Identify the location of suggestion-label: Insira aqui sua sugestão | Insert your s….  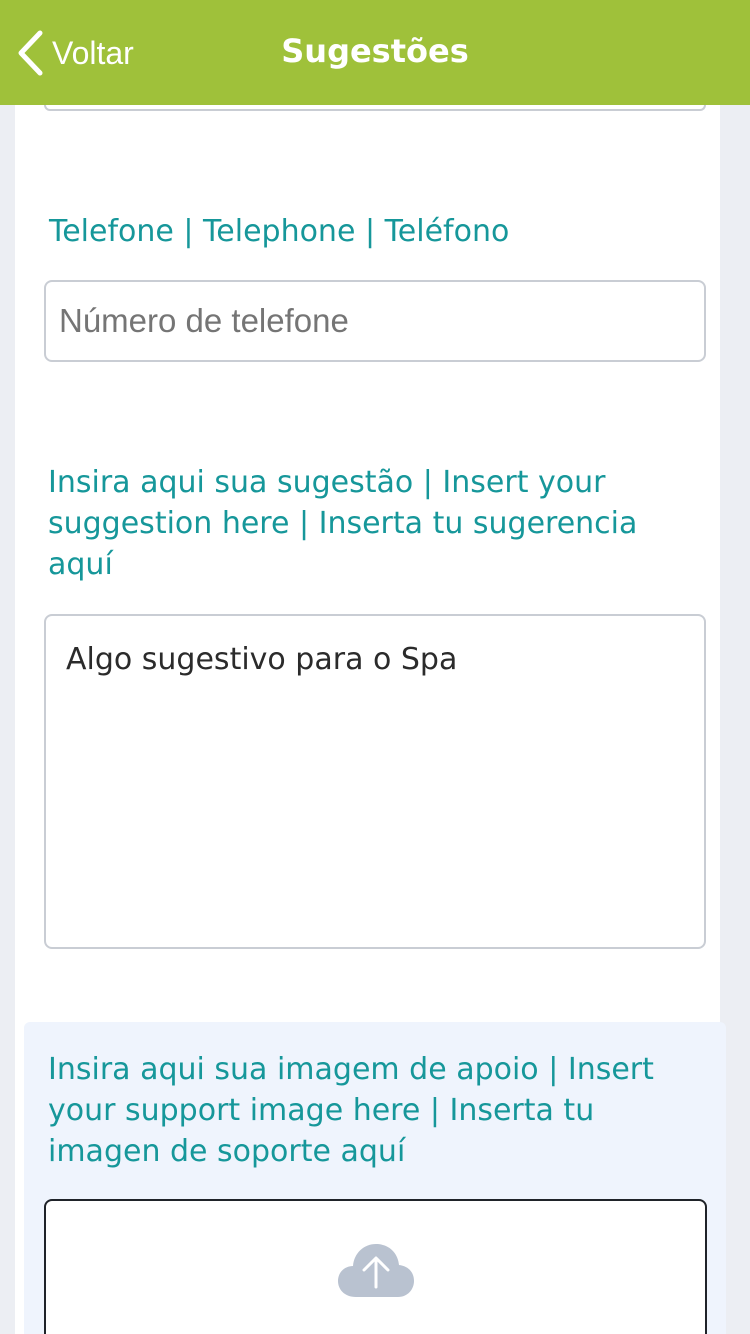
(343, 523).